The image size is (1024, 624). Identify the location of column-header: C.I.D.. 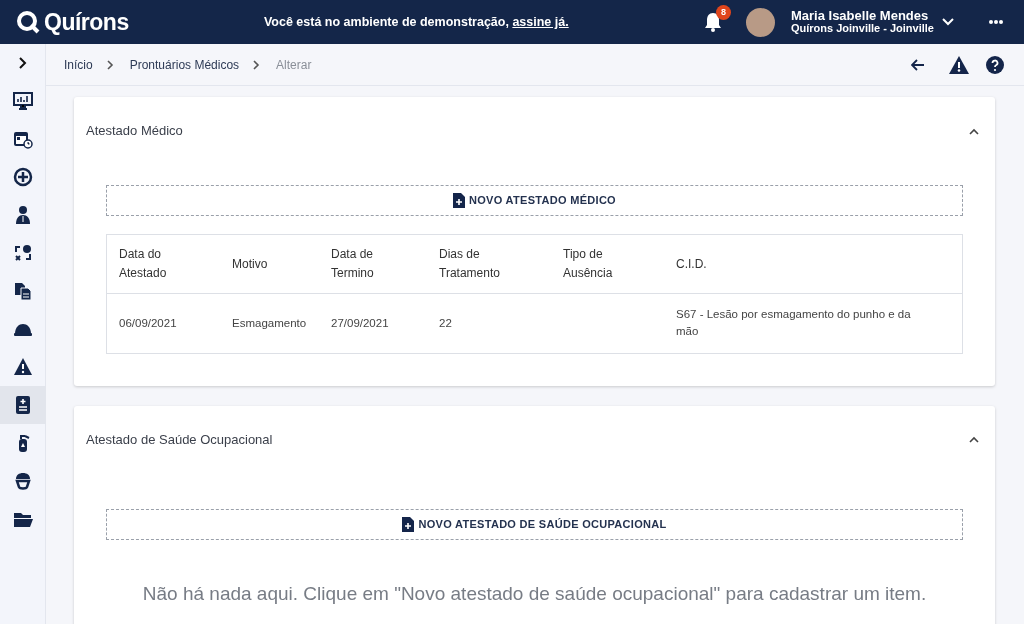
(813, 264).